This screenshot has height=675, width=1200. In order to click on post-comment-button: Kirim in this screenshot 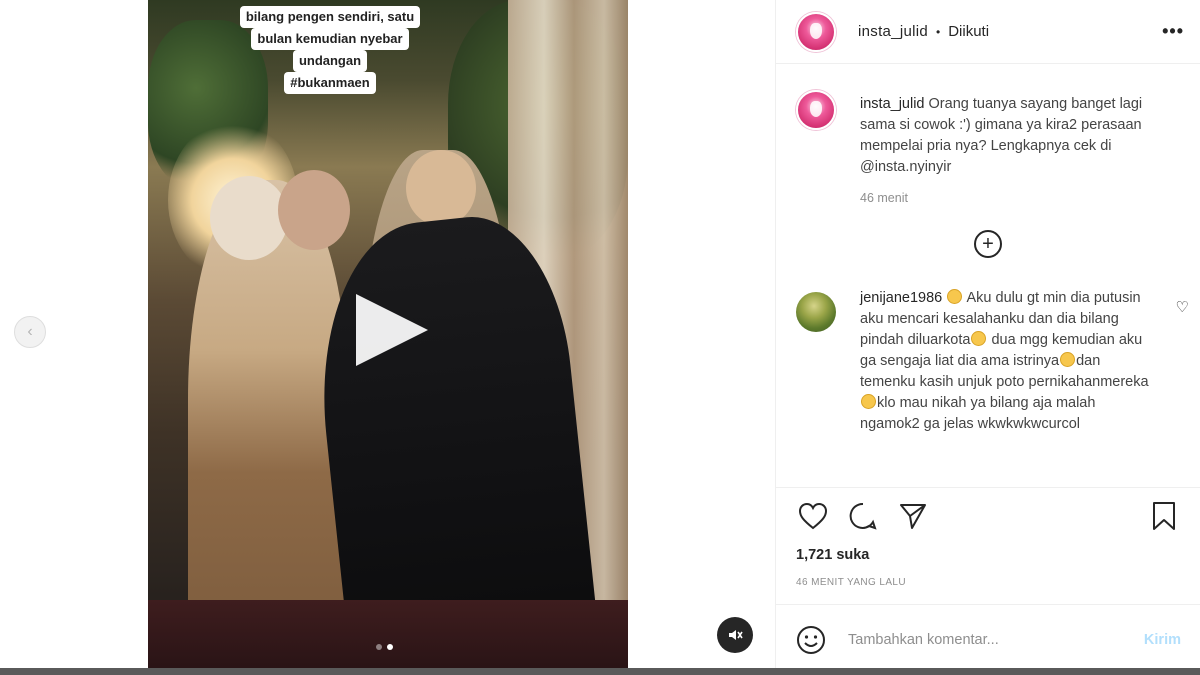, I will do `click(1162, 640)`.